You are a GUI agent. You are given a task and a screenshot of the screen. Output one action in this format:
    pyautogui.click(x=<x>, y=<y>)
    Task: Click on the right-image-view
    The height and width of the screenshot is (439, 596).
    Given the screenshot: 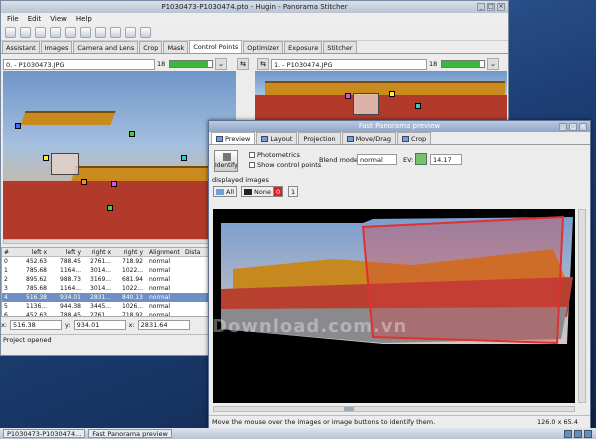 What is the action you would take?
    pyautogui.click(x=381, y=96)
    